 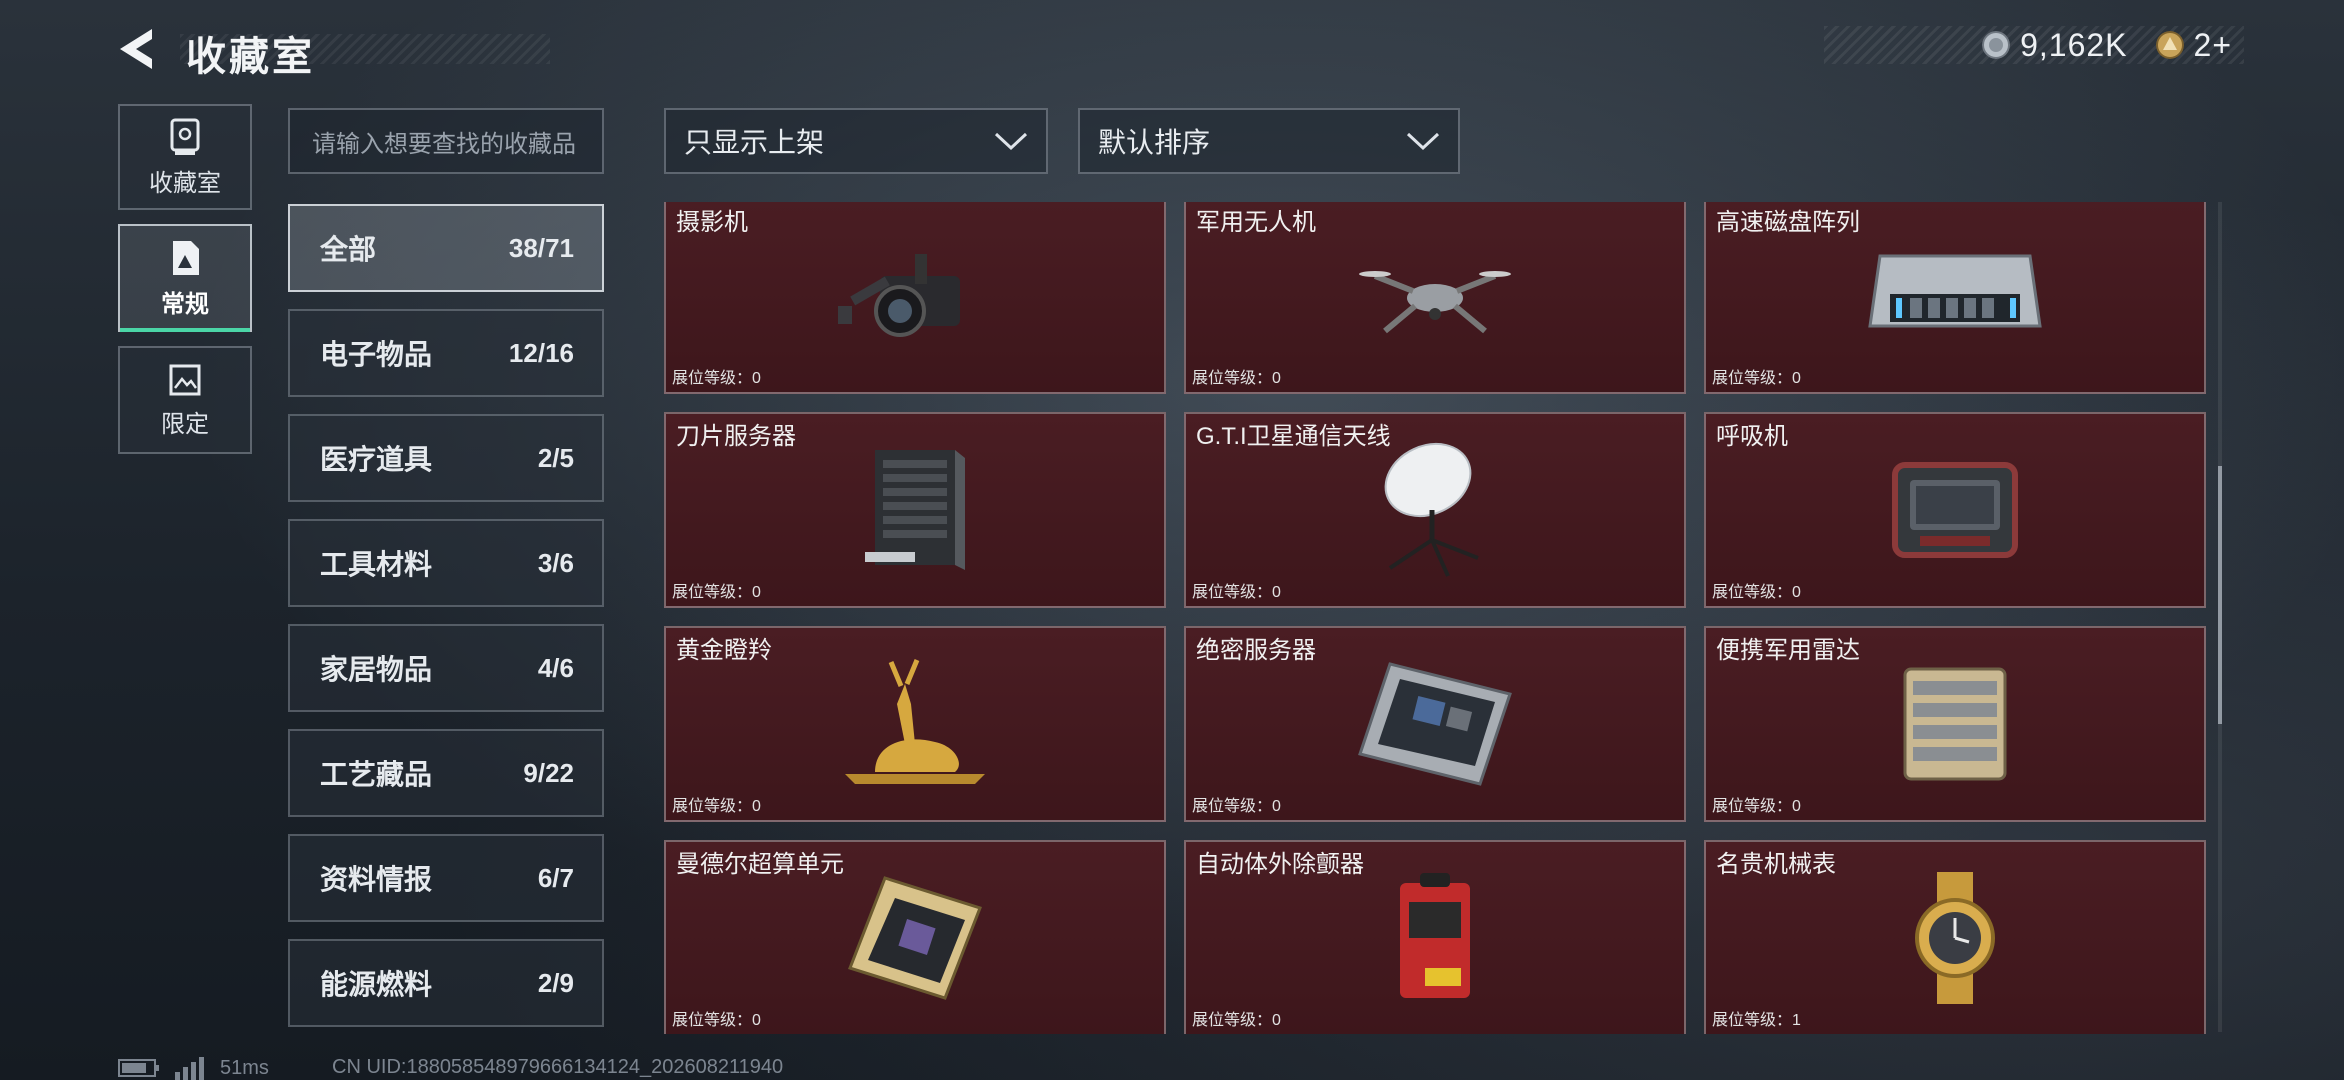 I want to click on category-count: 6/7, so click(x=555, y=877).